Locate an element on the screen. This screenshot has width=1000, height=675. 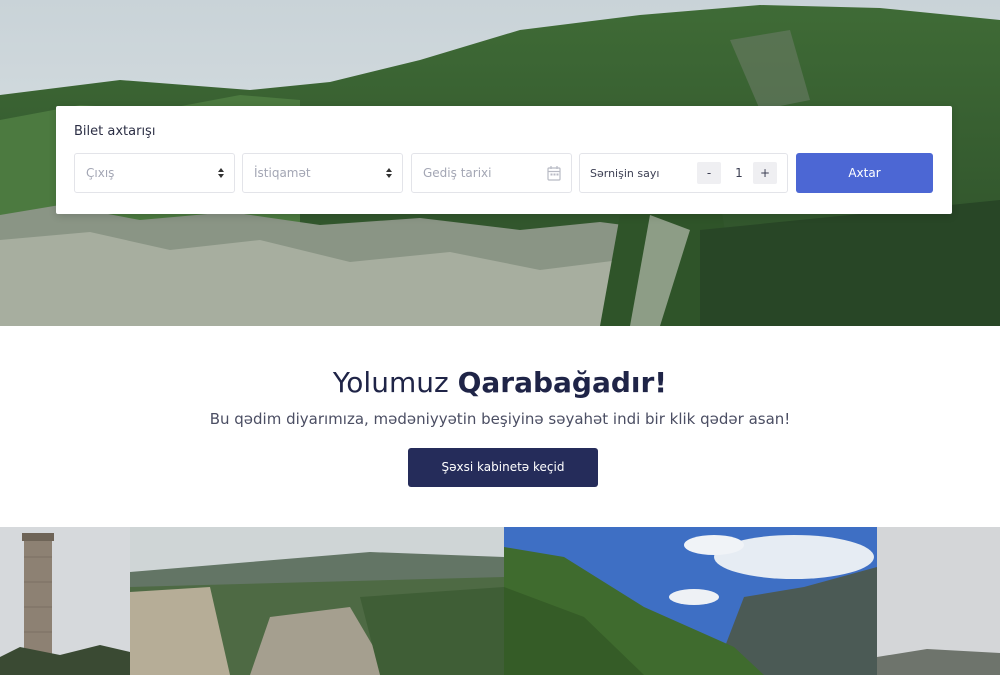
destination-placeholder: İstiqamət is located at coordinates (282, 173).